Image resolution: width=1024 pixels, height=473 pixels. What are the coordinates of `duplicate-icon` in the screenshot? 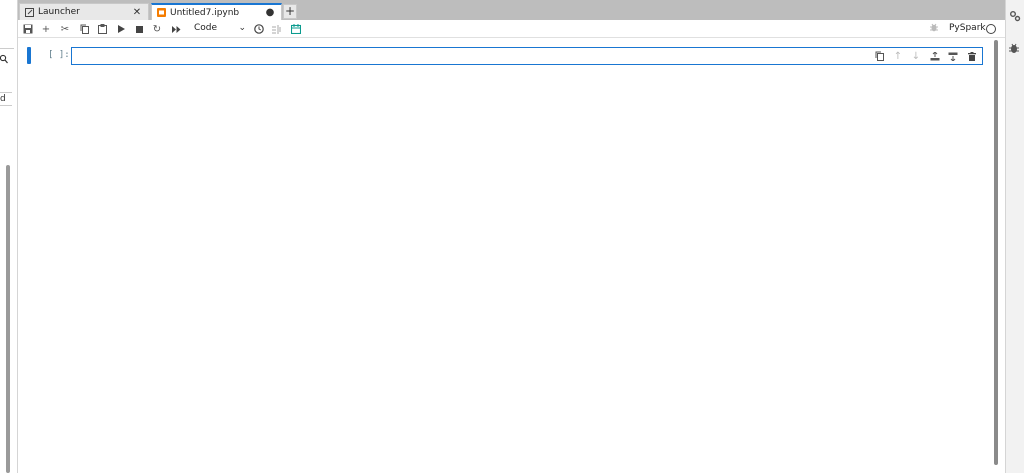 It's located at (879, 56).